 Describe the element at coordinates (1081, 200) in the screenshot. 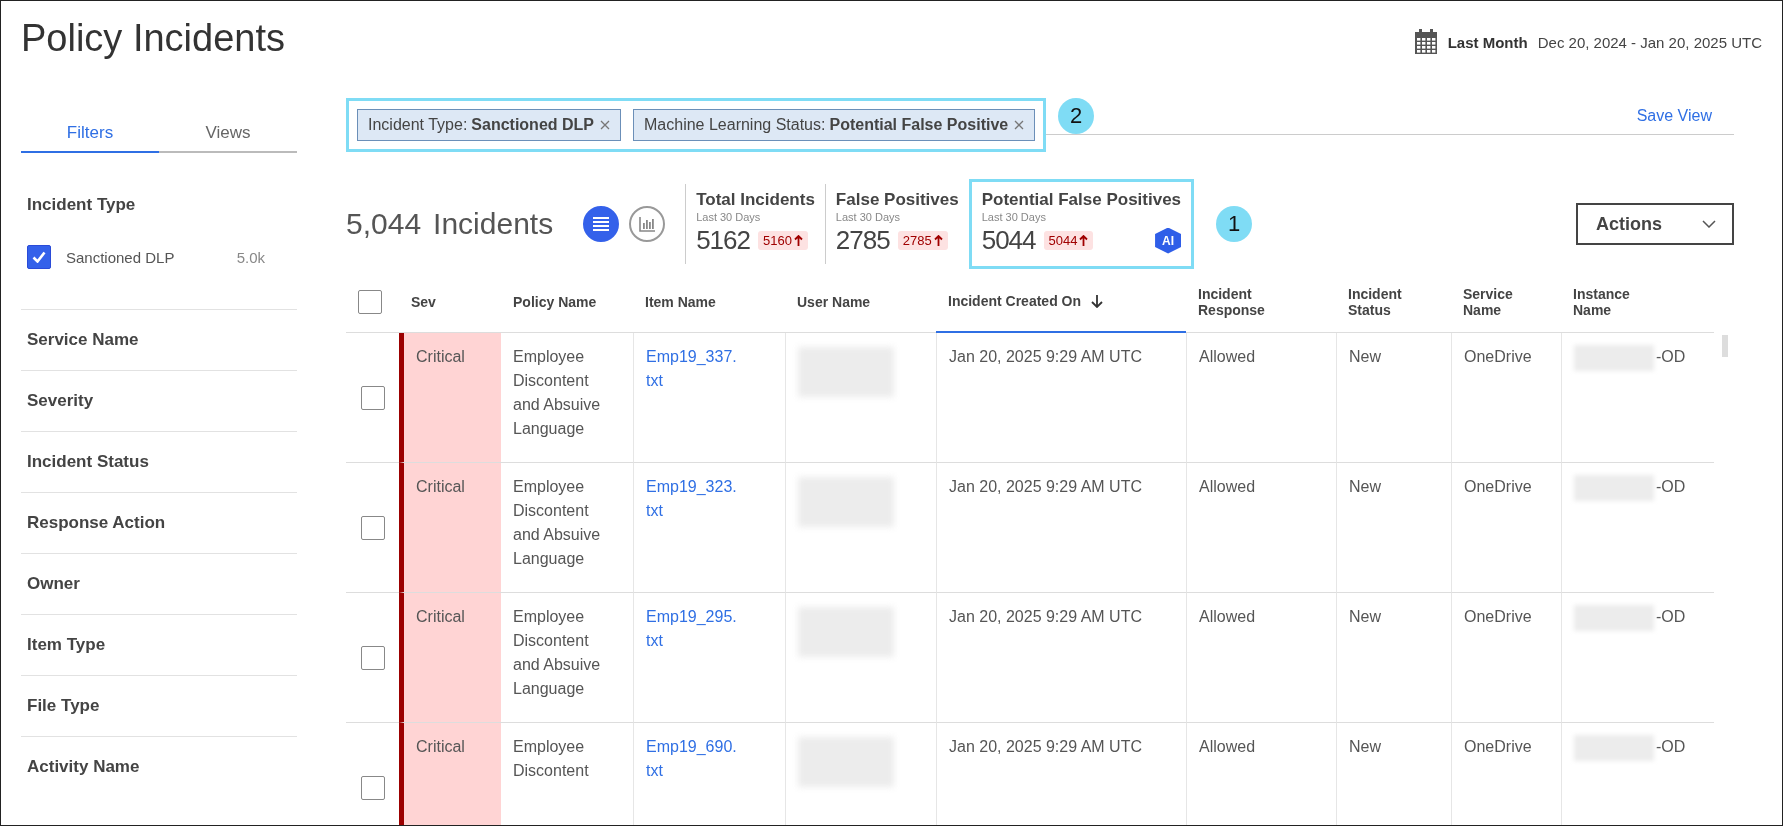

I see `stat-title: Potential False Positives` at that location.